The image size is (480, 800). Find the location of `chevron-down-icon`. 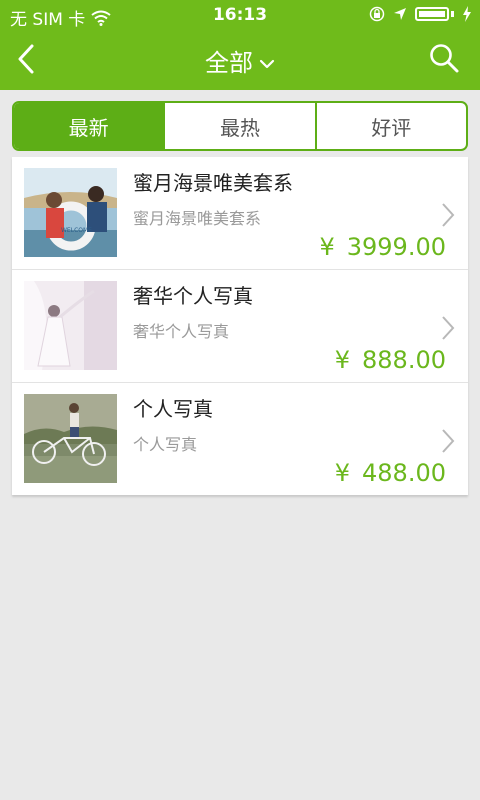

chevron-down-icon is located at coordinates (267, 64).